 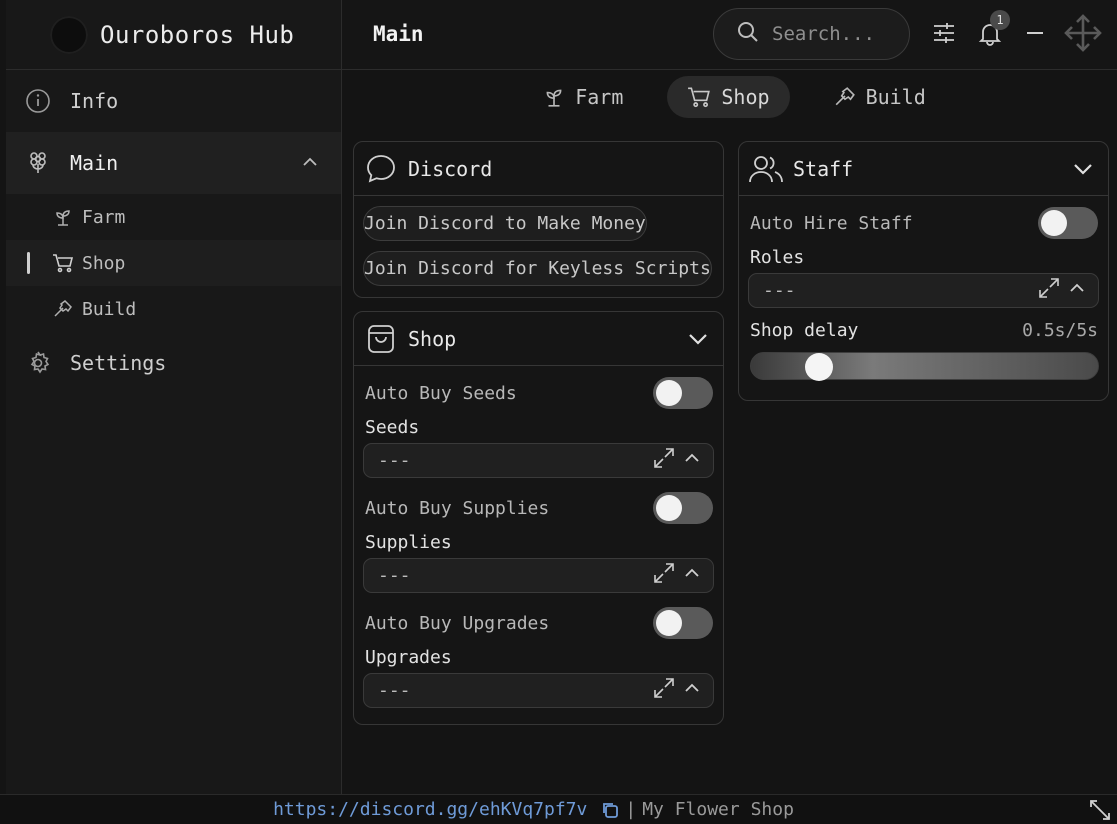 What do you see at coordinates (823, 168) in the screenshot?
I see `staff-panel-title: Staff` at bounding box center [823, 168].